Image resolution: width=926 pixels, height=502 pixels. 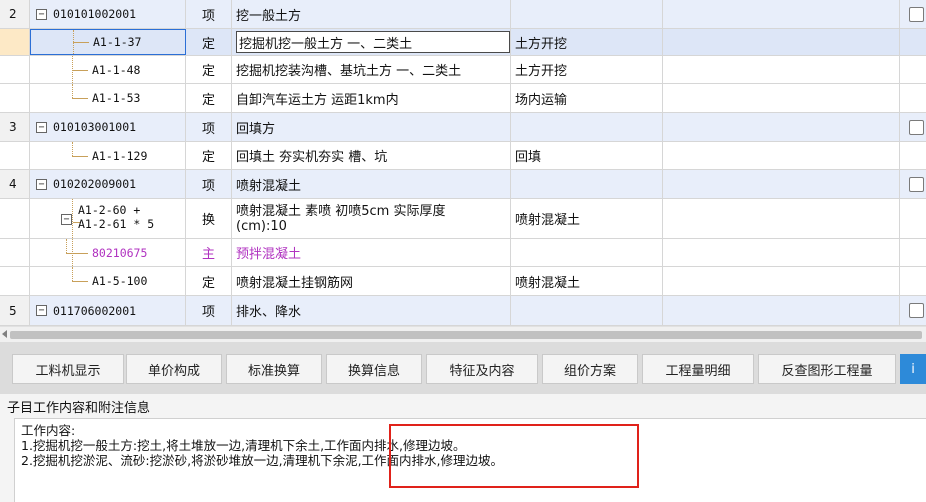 What do you see at coordinates (913, 369) in the screenshot?
I see `tab-work-content: i` at bounding box center [913, 369].